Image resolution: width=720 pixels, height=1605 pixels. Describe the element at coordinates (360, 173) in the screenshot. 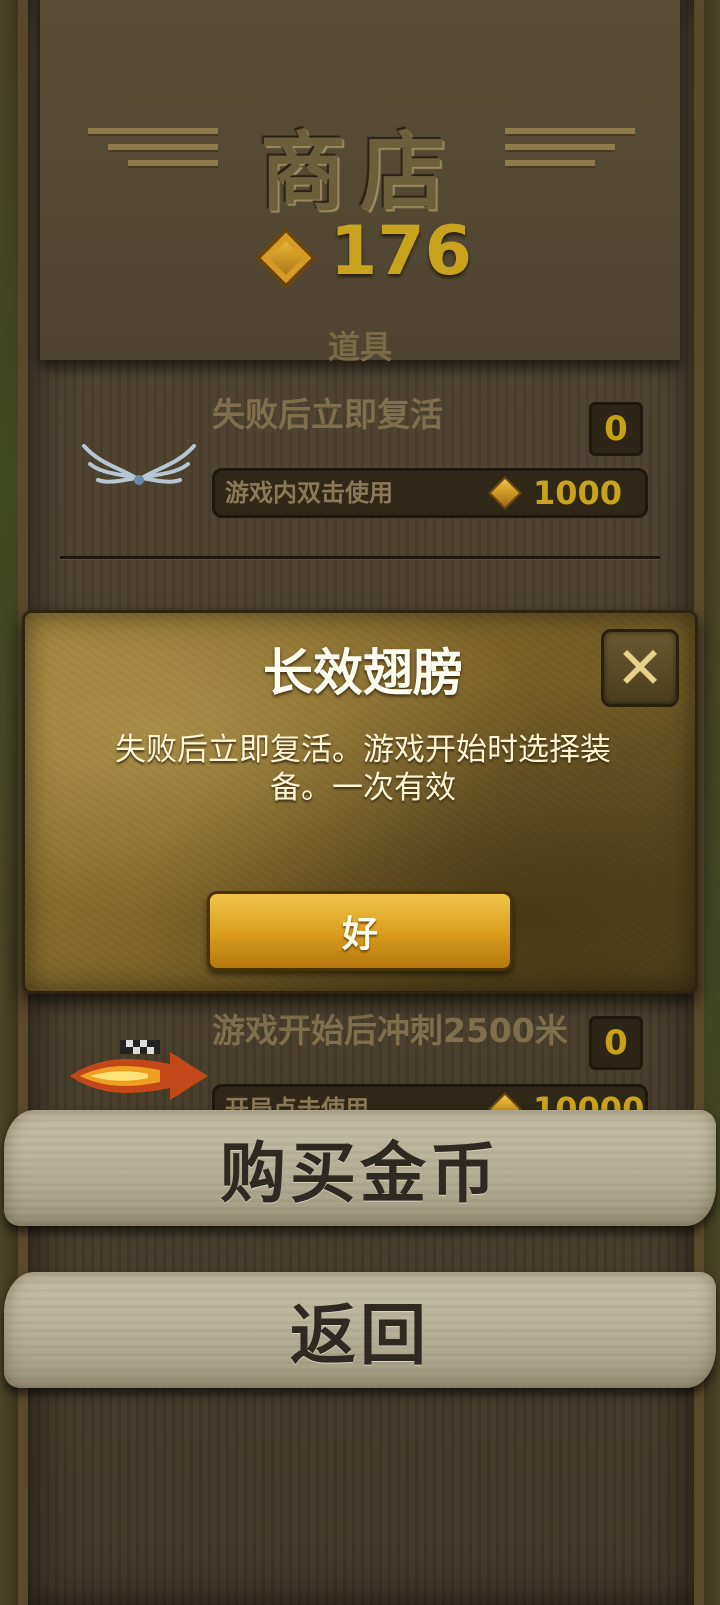

I see `page-title: 商店` at that location.